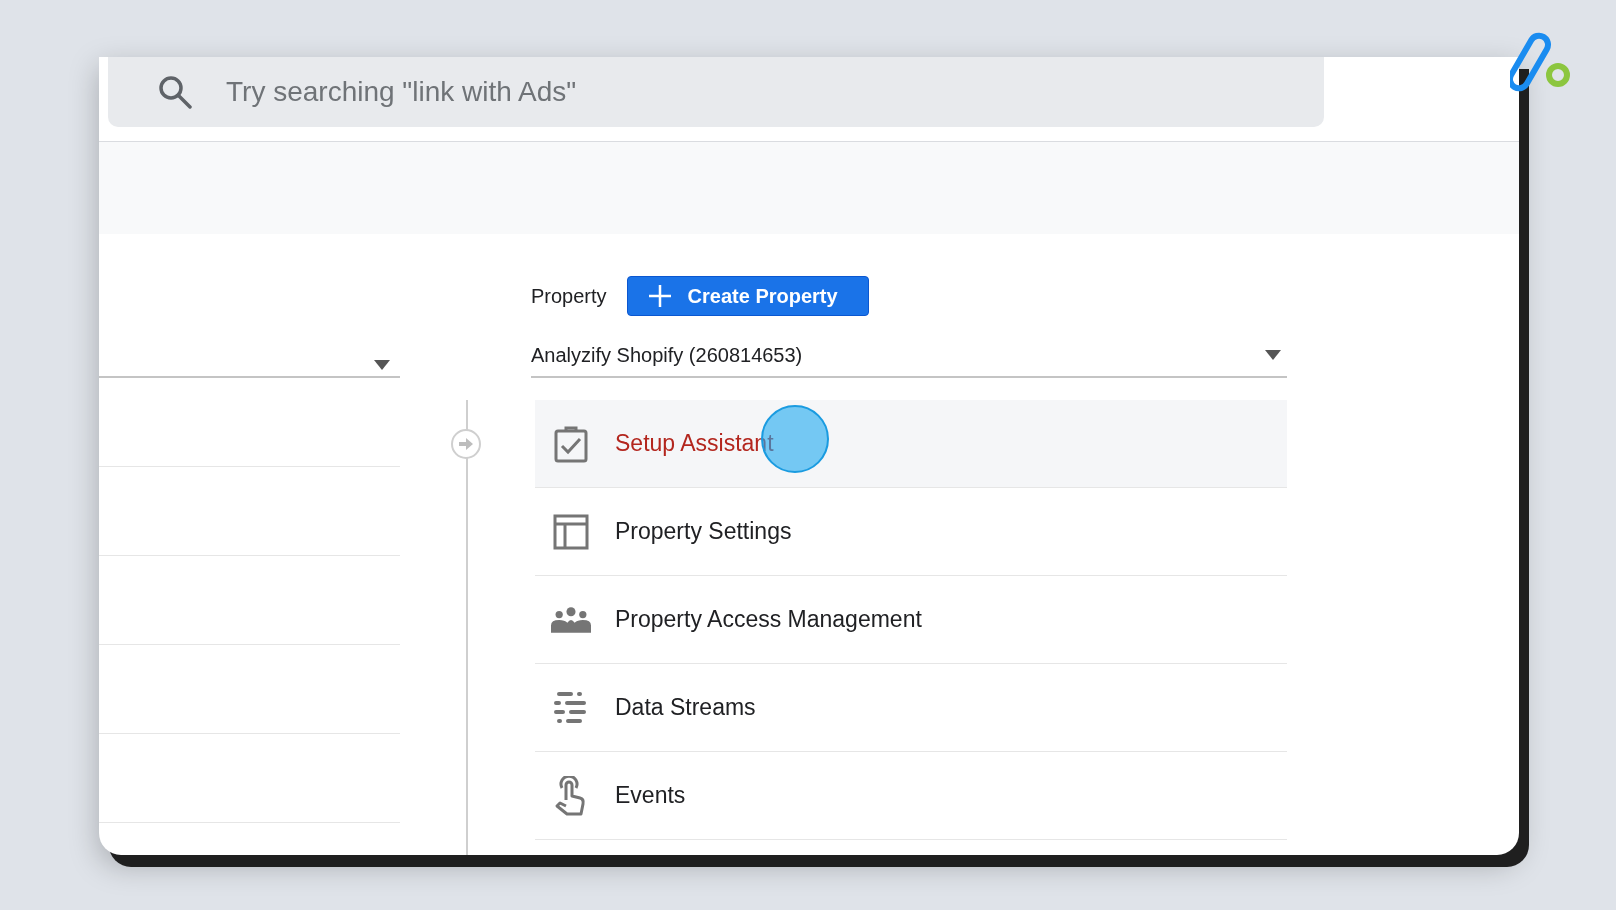 The width and height of the screenshot is (1616, 910). What do you see at coordinates (175, 92) in the screenshot?
I see `search-icon` at bounding box center [175, 92].